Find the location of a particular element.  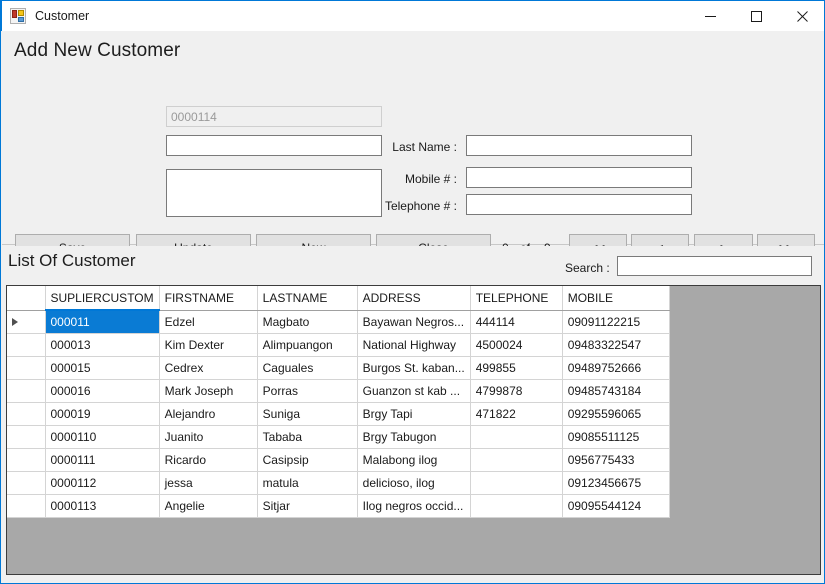

cell-lastname: Alimpuangon is located at coordinates (307, 345).